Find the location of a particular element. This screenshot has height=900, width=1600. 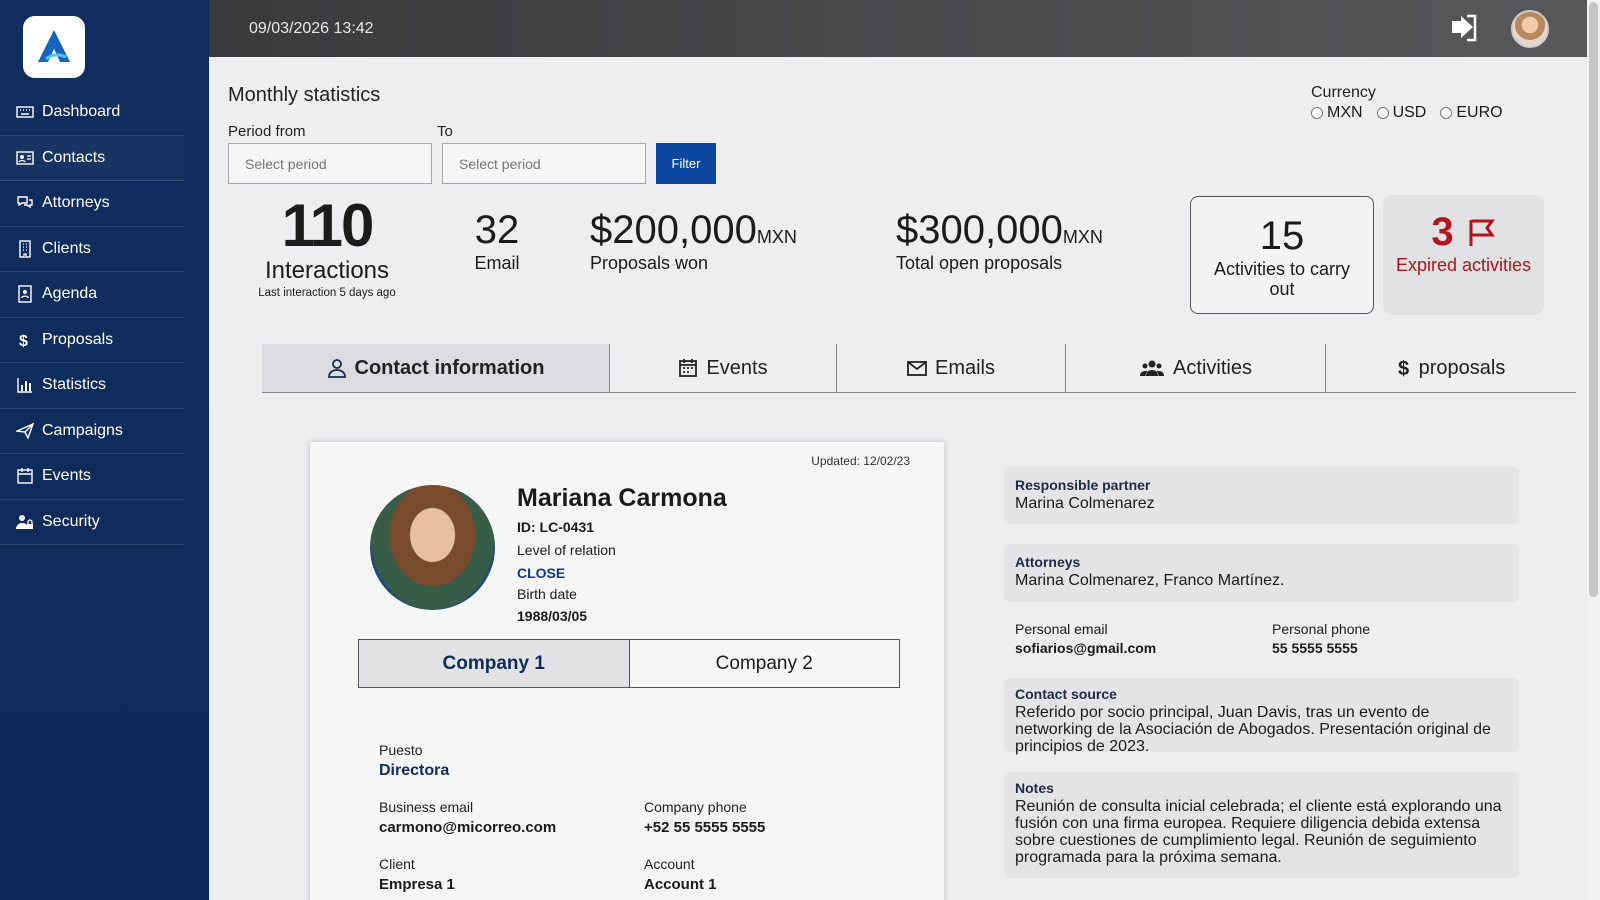

currency-option-label: MXN is located at coordinates (1345, 112).